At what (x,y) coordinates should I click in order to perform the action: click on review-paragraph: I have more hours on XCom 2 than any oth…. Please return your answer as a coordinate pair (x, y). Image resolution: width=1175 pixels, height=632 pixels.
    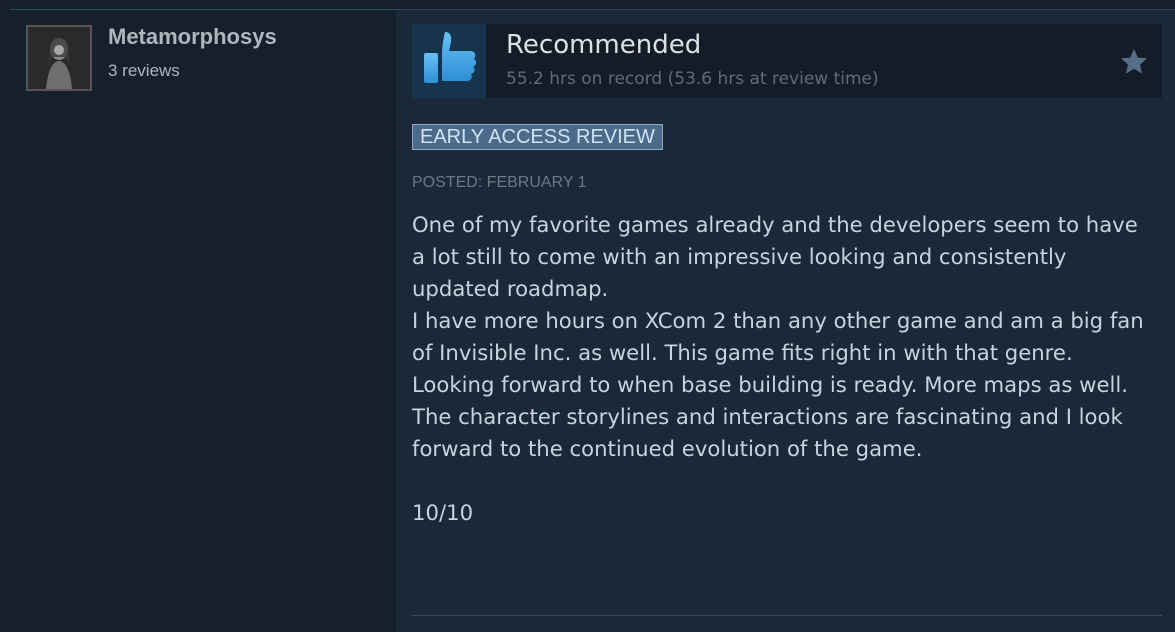
    Looking at the image, I should click on (778, 336).